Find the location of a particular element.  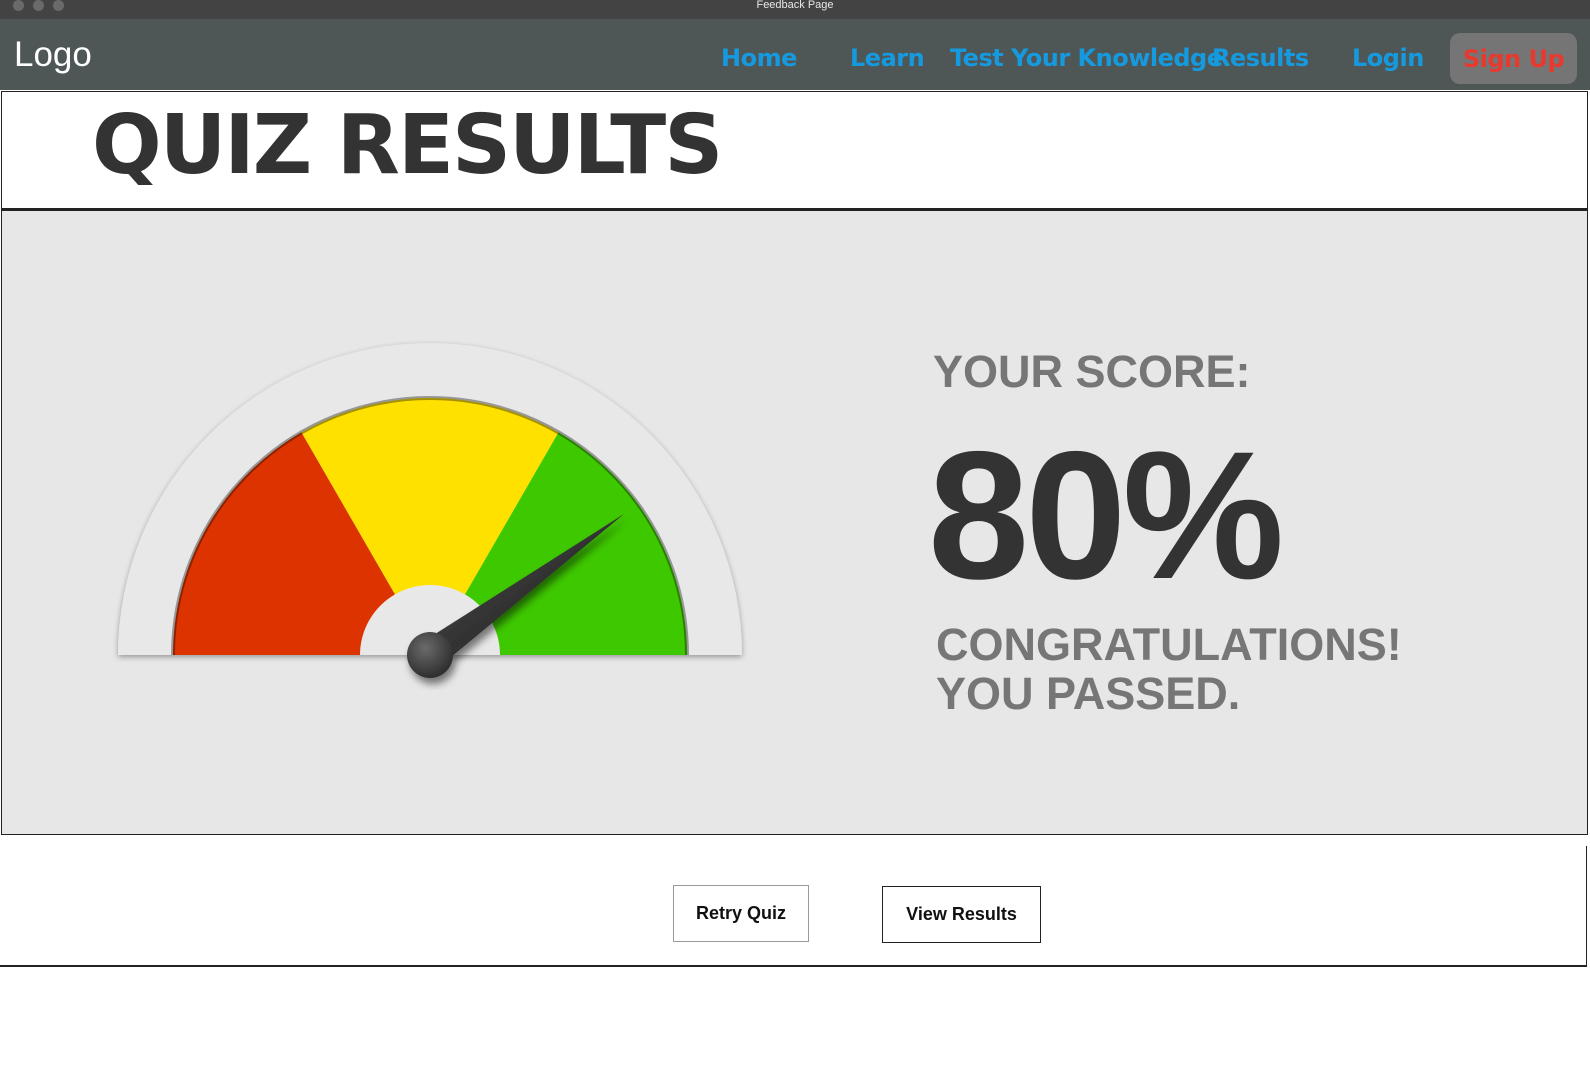

nav-link-home: Home is located at coordinates (759, 58).